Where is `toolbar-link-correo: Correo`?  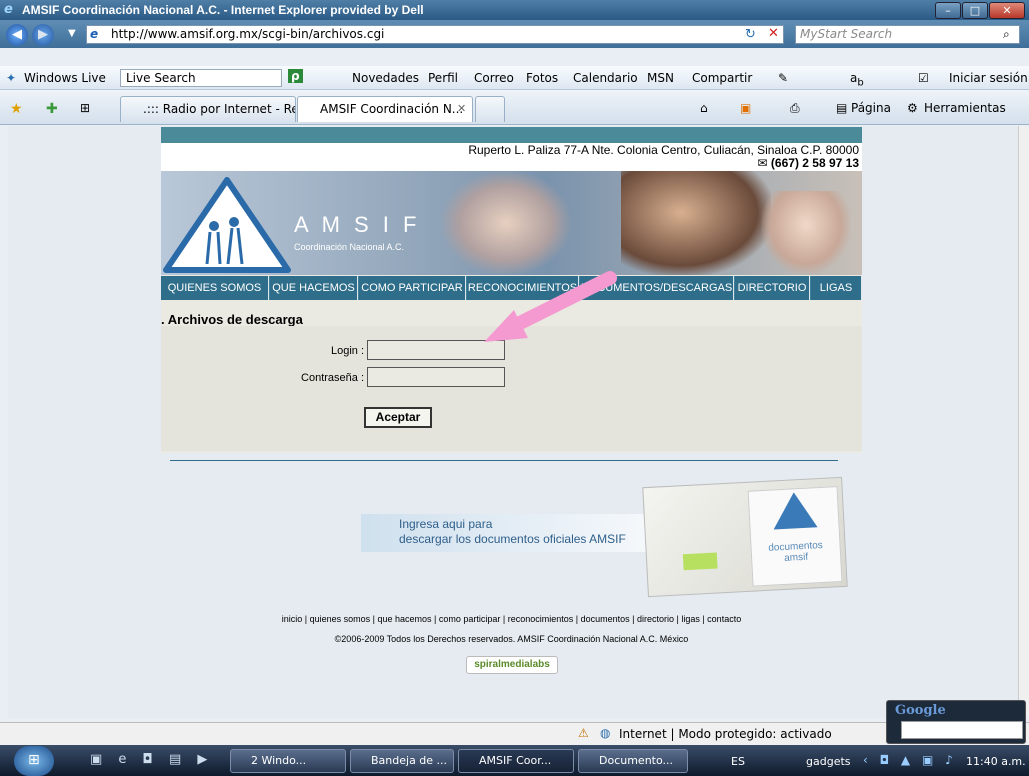 toolbar-link-correo: Correo is located at coordinates (494, 78).